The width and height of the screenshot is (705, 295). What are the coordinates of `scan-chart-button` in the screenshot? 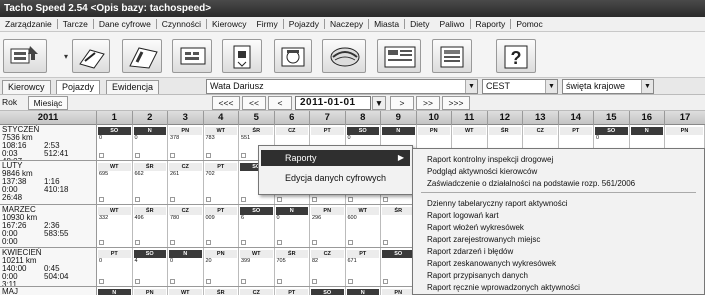 It's located at (91, 56).